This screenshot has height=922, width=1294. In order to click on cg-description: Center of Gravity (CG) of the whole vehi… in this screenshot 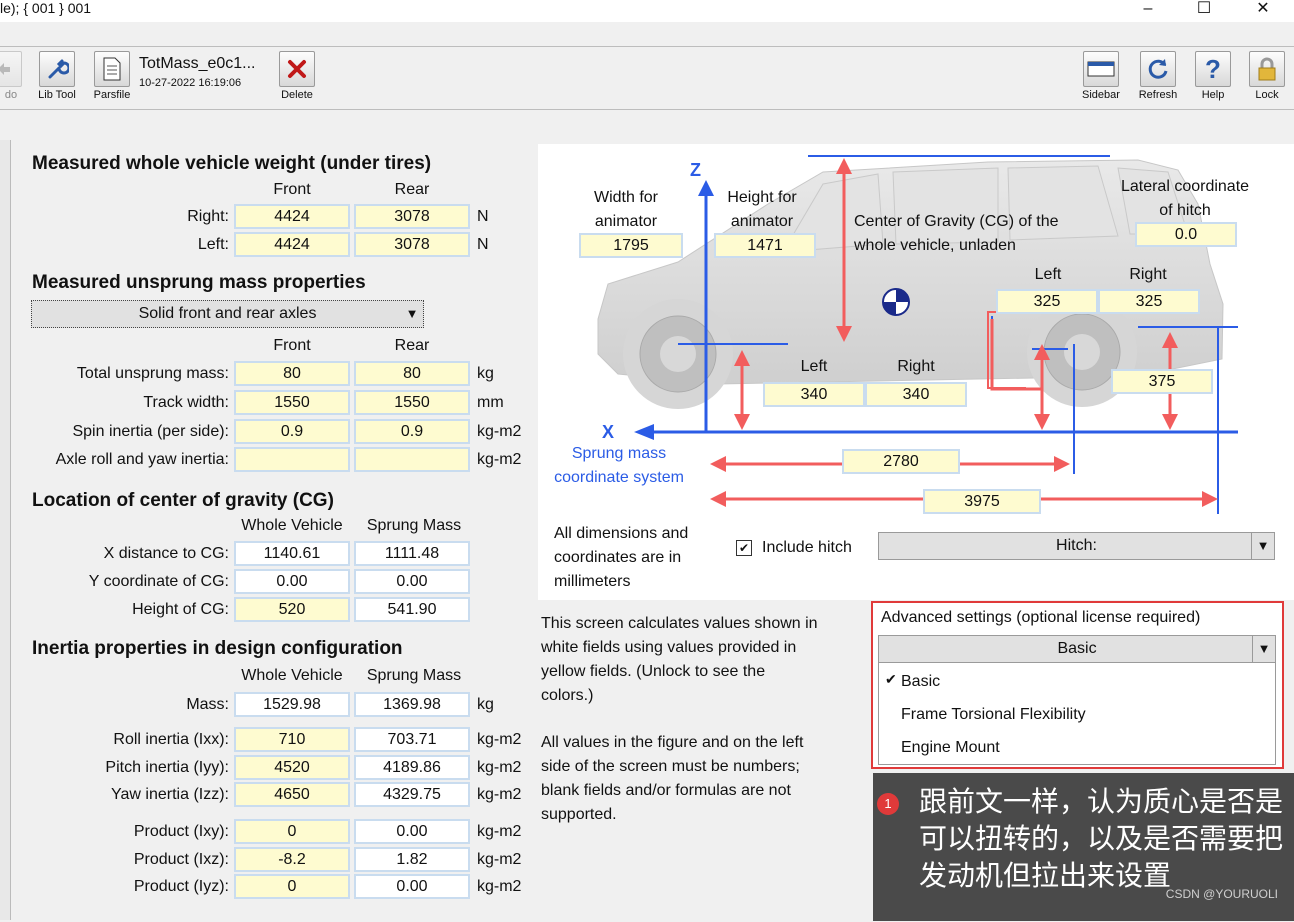, I will do `click(956, 233)`.